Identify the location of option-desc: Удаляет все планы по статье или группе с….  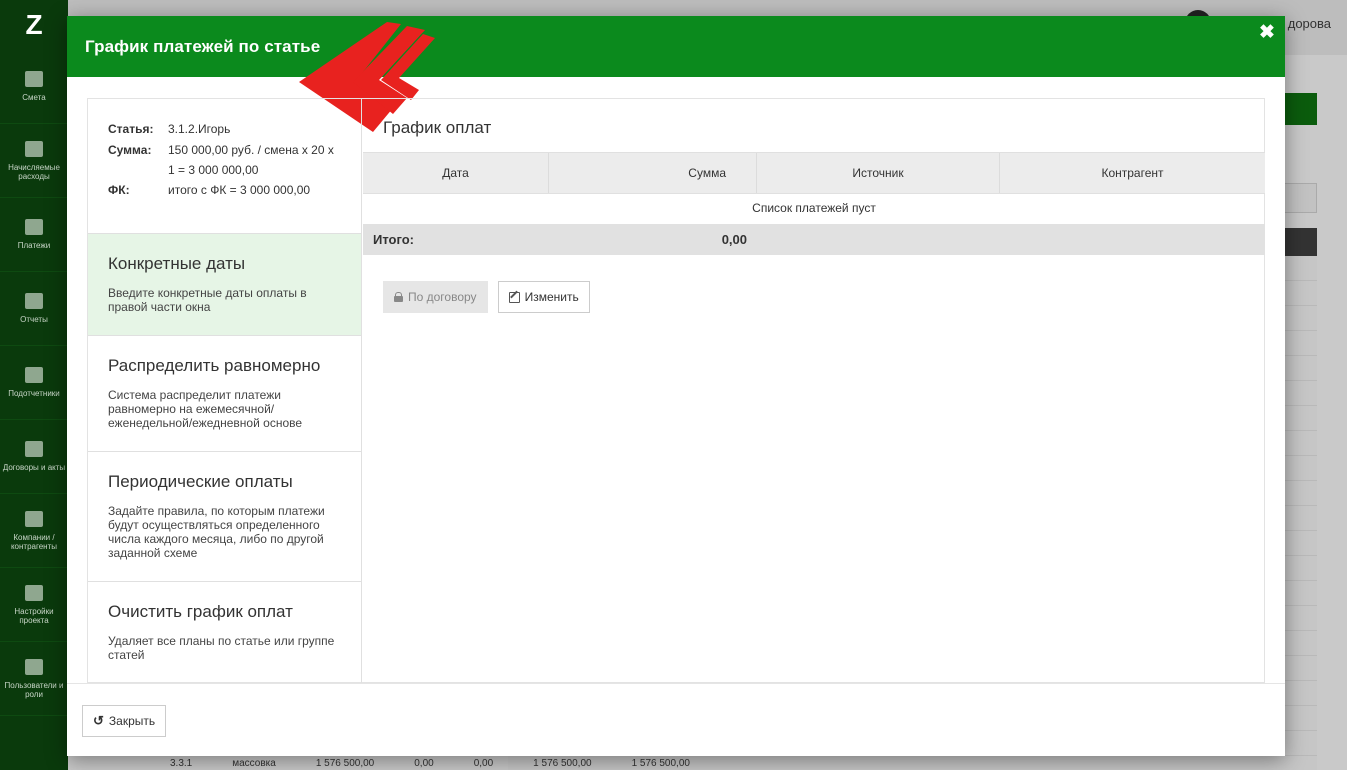
(221, 648).